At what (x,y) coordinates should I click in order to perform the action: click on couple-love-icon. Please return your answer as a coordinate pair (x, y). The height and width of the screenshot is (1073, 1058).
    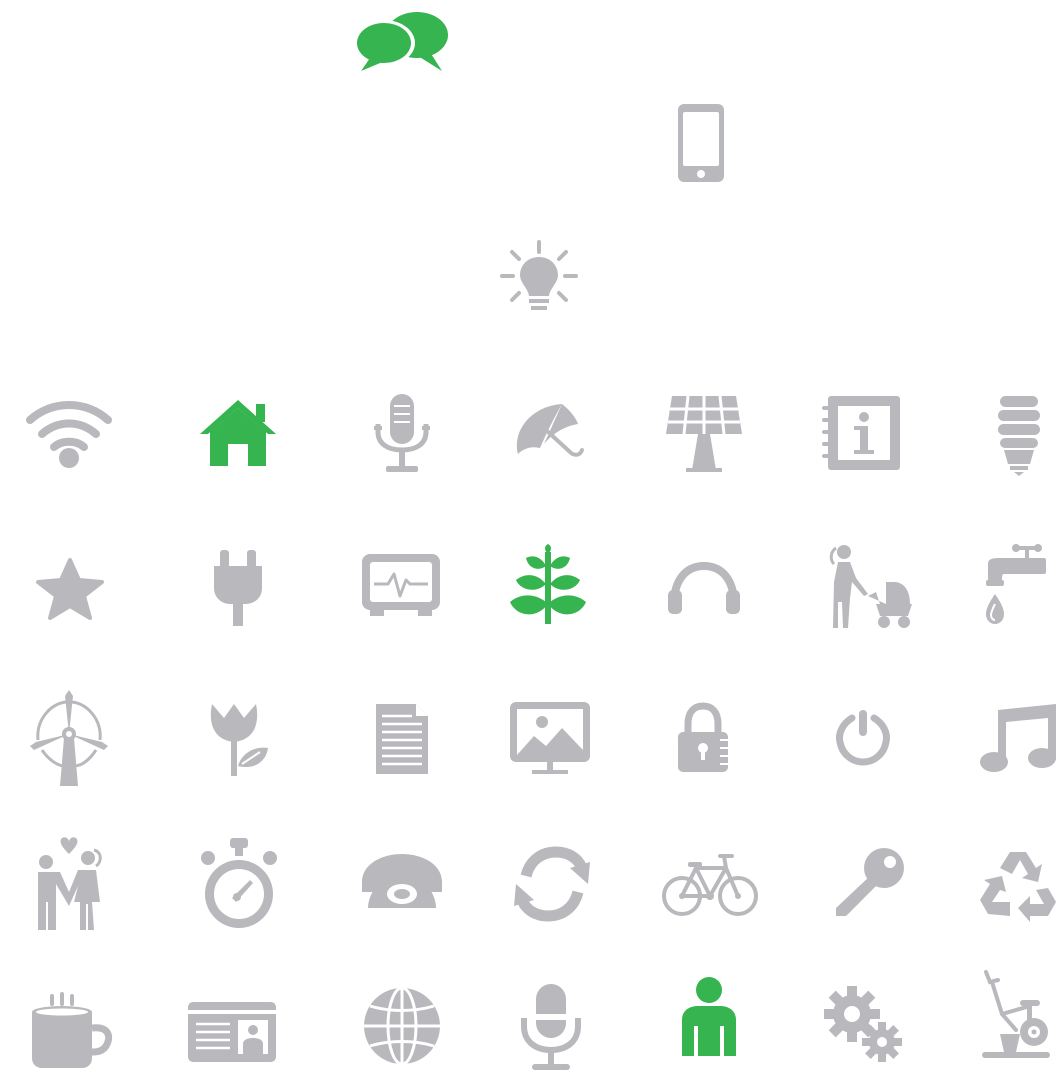
    Looking at the image, I should click on (69, 884).